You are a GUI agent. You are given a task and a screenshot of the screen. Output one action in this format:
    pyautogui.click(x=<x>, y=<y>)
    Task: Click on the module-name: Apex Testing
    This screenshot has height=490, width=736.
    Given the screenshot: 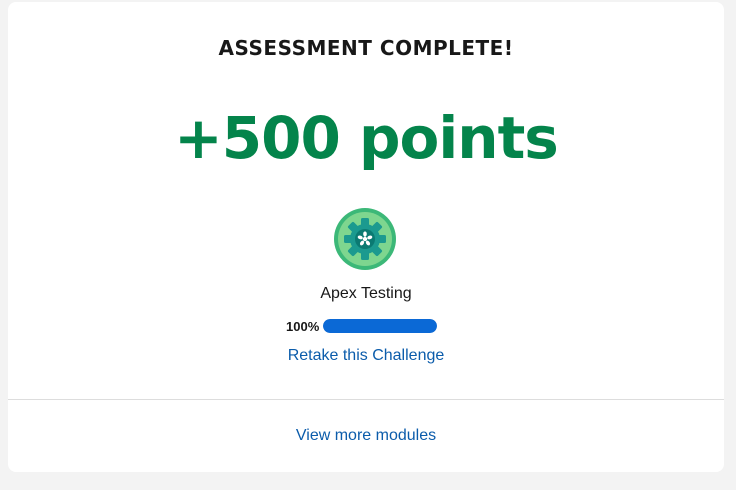 What is the action you would take?
    pyautogui.click(x=366, y=293)
    